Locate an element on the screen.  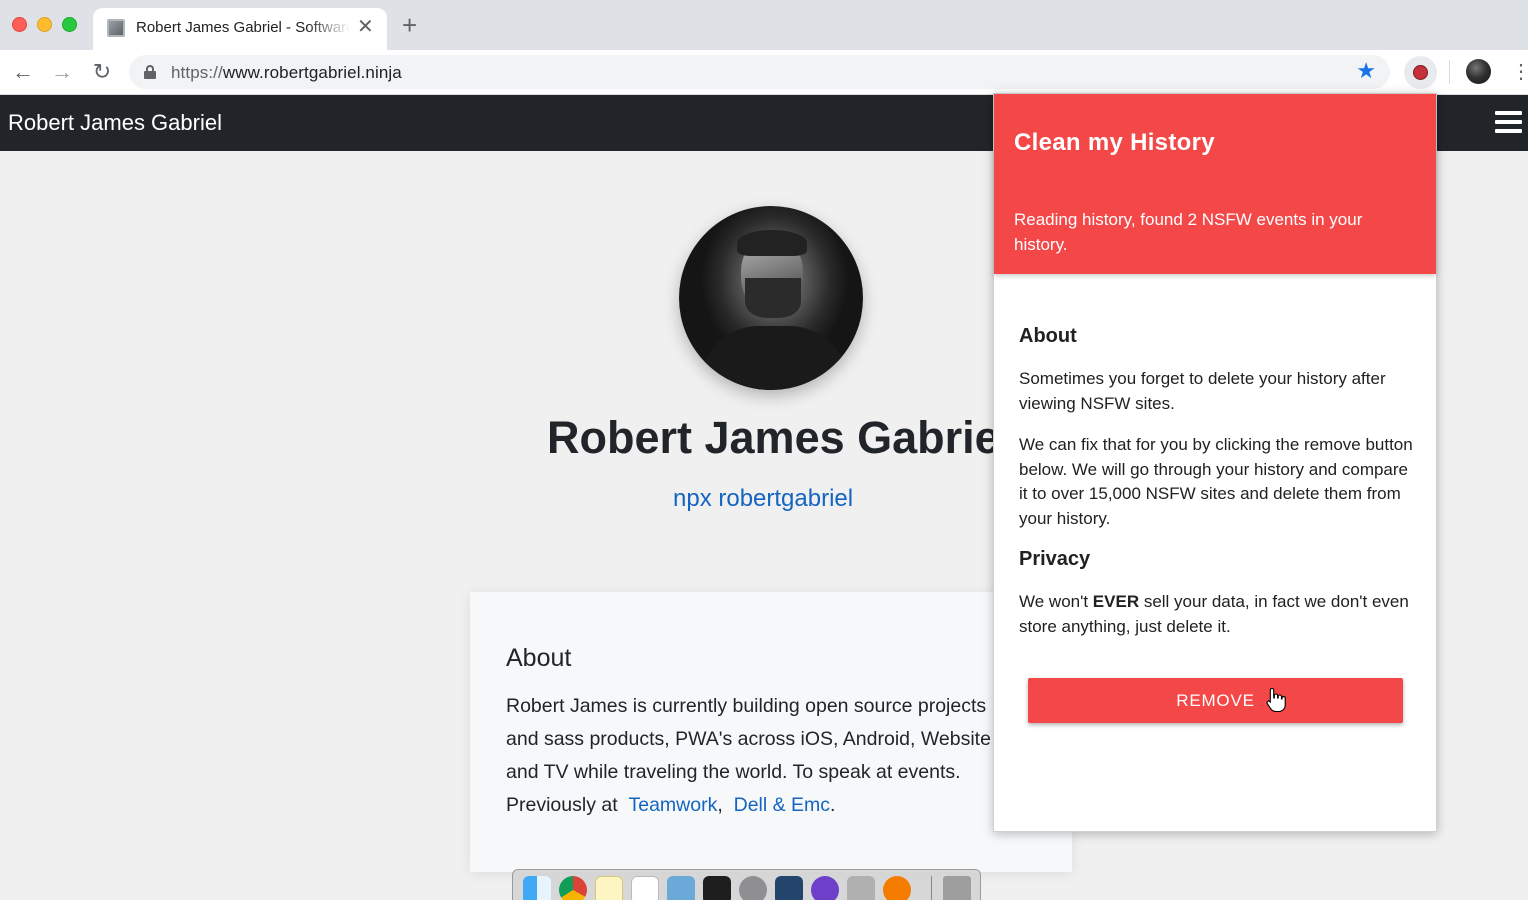
profile-avatar-icon is located at coordinates (1478, 71).